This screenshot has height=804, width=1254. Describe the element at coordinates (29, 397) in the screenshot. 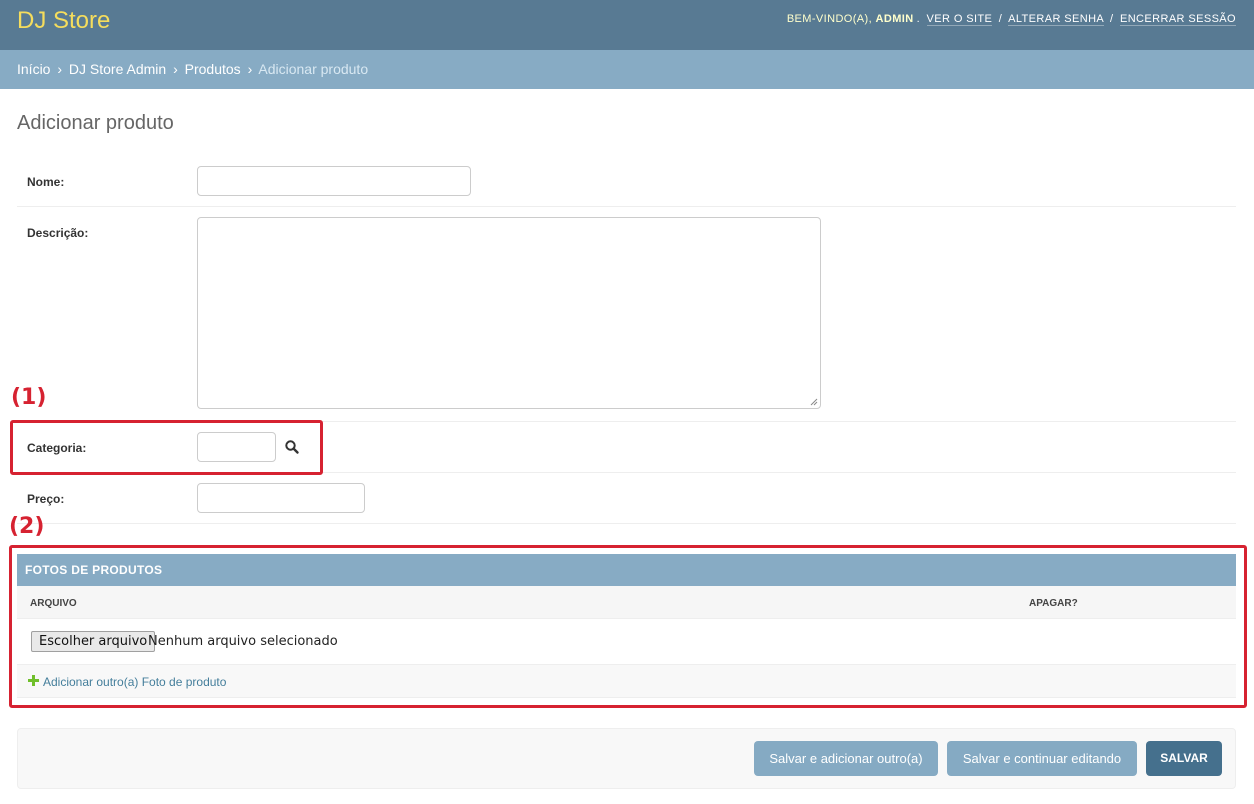

I see `annotation-label-1: (1)` at that location.